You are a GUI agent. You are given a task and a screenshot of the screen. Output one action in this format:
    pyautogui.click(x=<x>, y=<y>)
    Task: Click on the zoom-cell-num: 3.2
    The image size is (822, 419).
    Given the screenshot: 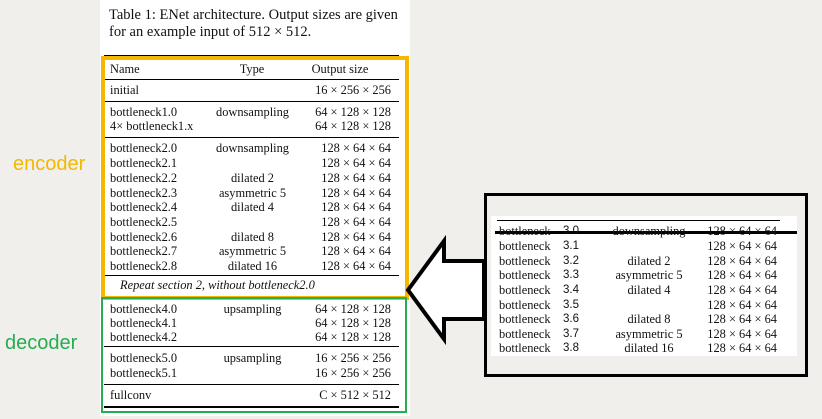 What is the action you would take?
    pyautogui.click(x=571, y=261)
    